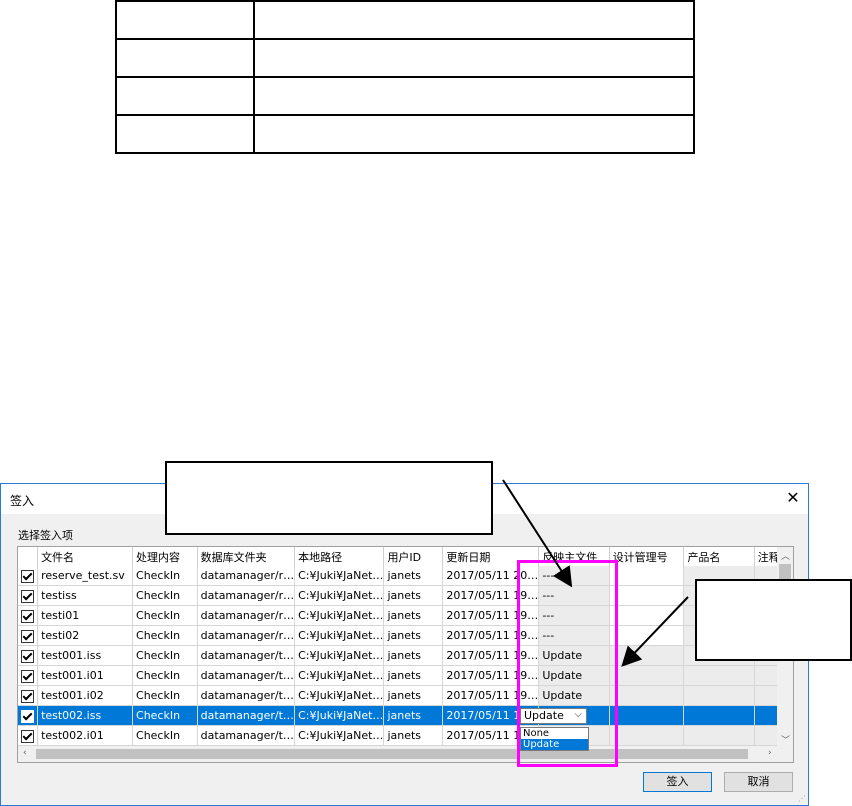 The image size is (852, 806). Describe the element at coordinates (45, 535) in the screenshot. I see `group-label: 选择签入项` at that location.